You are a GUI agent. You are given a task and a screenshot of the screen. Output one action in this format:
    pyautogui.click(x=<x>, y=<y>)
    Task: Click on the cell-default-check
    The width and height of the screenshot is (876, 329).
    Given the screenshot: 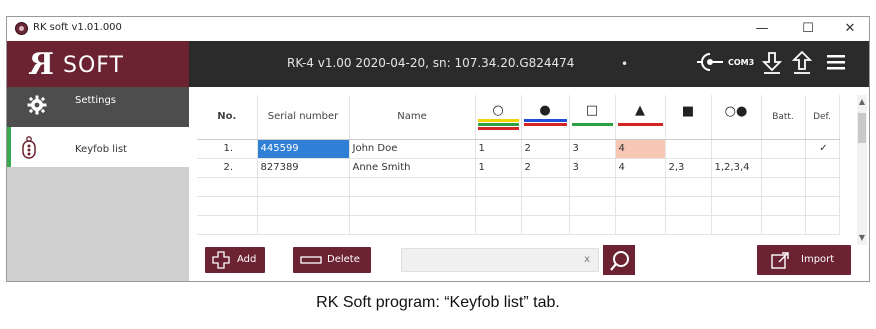 What is the action you would take?
    pyautogui.click(x=822, y=168)
    